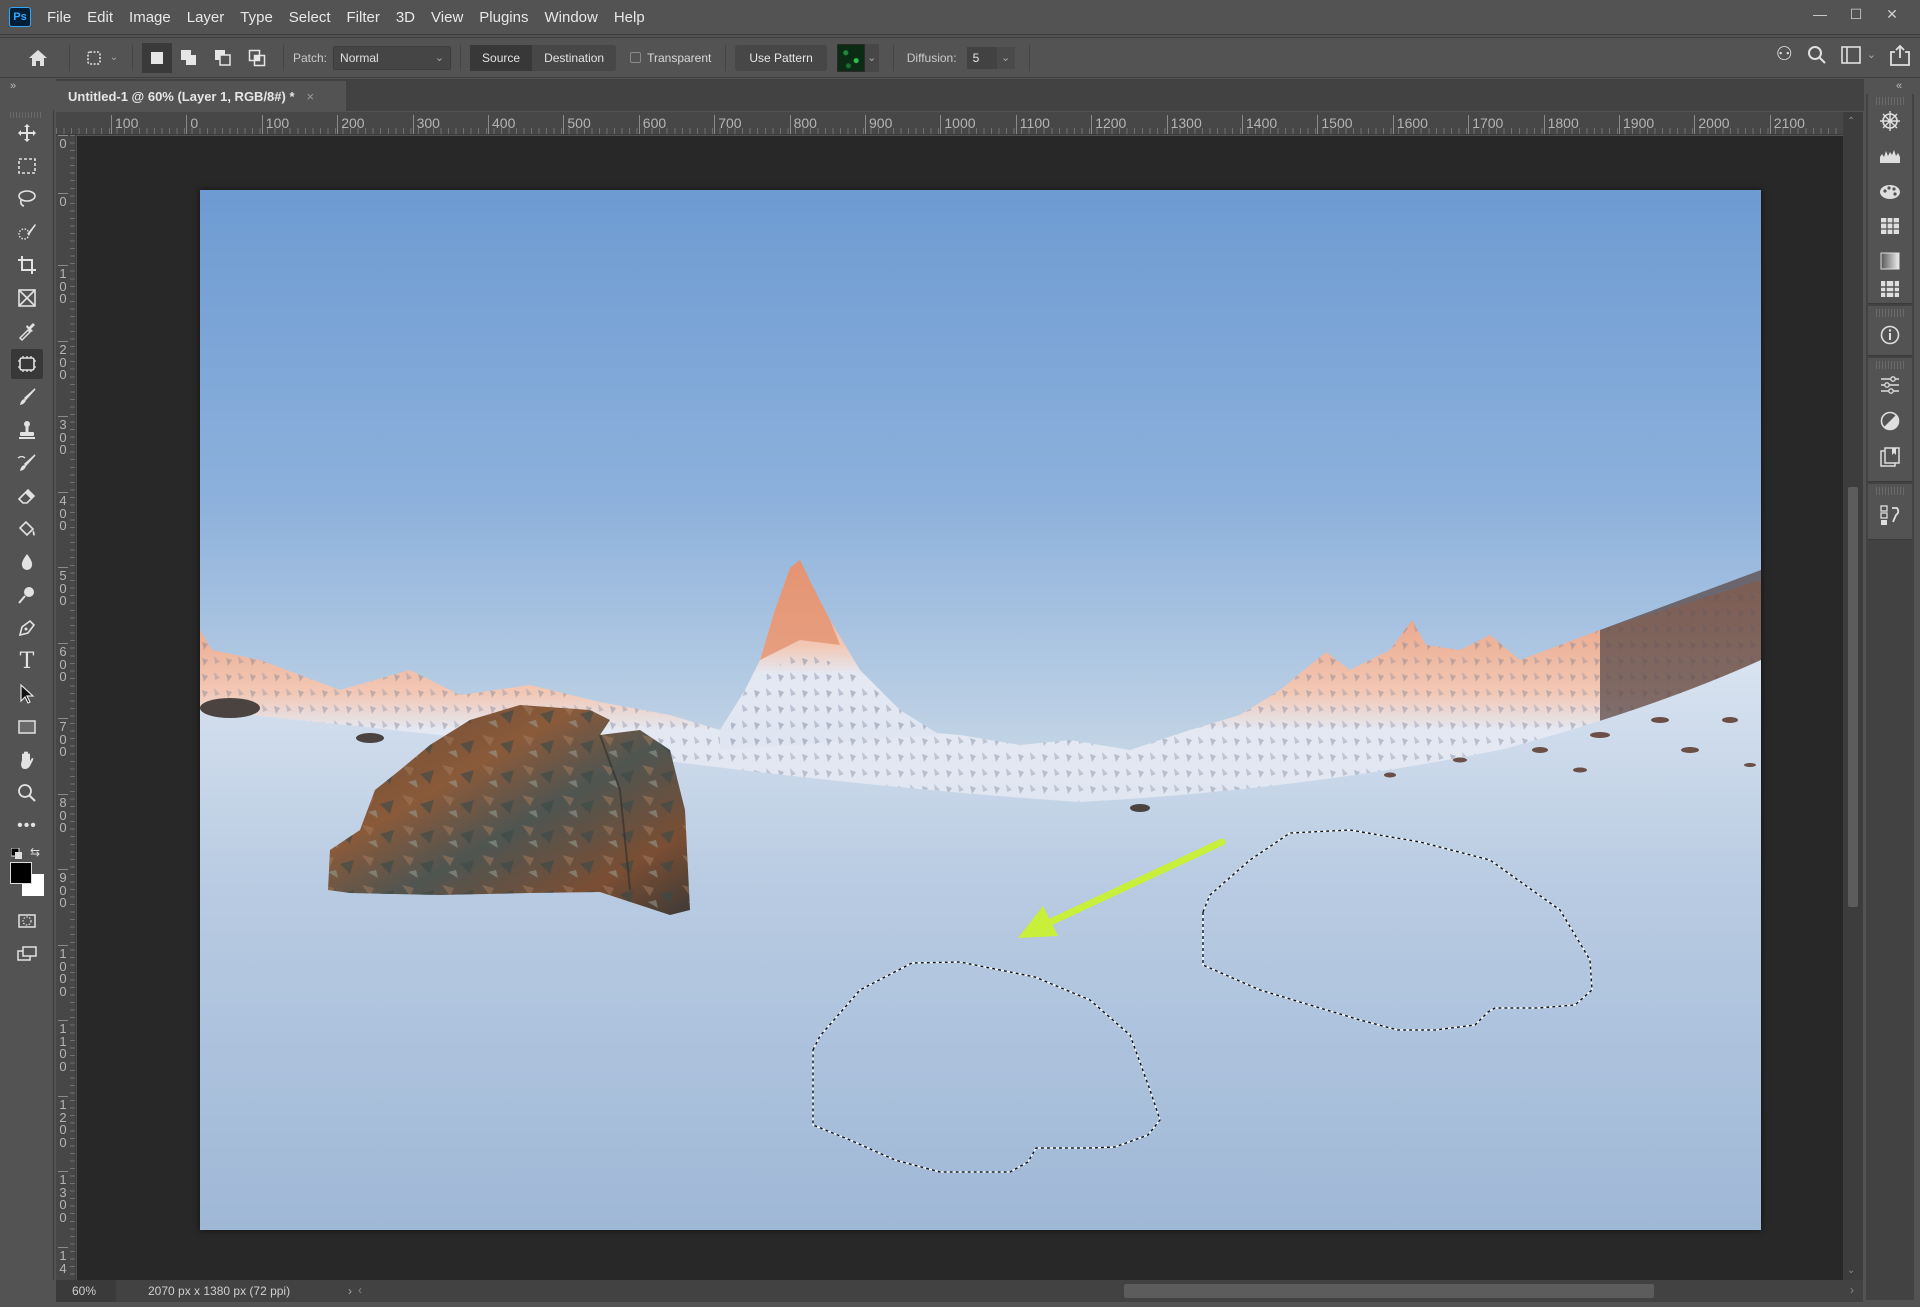 This screenshot has width=1920, height=1307. I want to click on workspace-switcher: ⌄, so click(1858, 54).